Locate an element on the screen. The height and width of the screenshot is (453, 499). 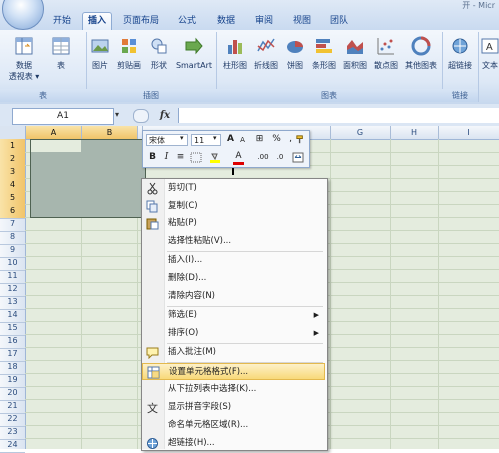
line-chart-button: 折线图 is located at coordinates (266, 53).